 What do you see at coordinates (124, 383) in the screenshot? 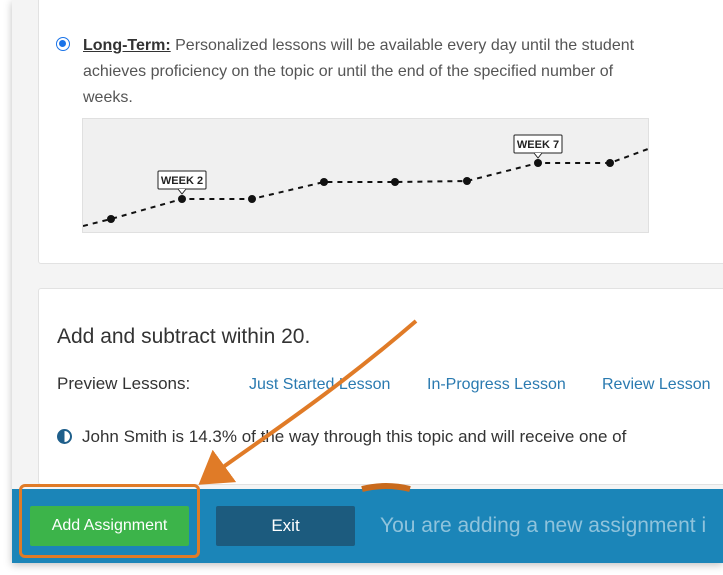
I see `preview-lessons-label: Preview Lessons:` at bounding box center [124, 383].